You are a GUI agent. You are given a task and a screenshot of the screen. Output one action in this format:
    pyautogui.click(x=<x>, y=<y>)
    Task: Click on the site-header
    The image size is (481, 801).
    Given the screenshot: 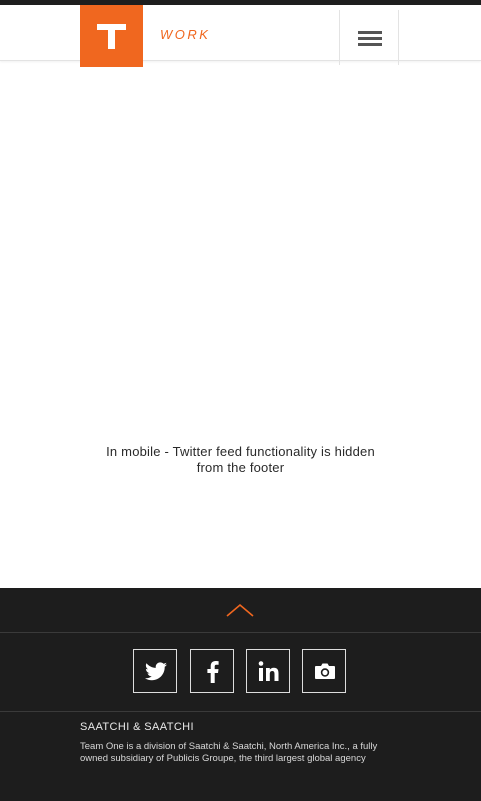 What is the action you would take?
    pyautogui.click(x=240, y=35)
    